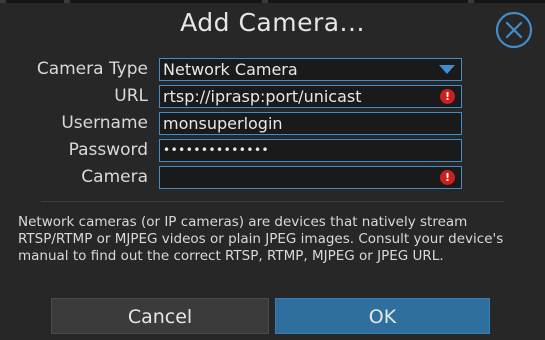  What do you see at coordinates (447, 69) in the screenshot?
I see `chevron-down-icon` at bounding box center [447, 69].